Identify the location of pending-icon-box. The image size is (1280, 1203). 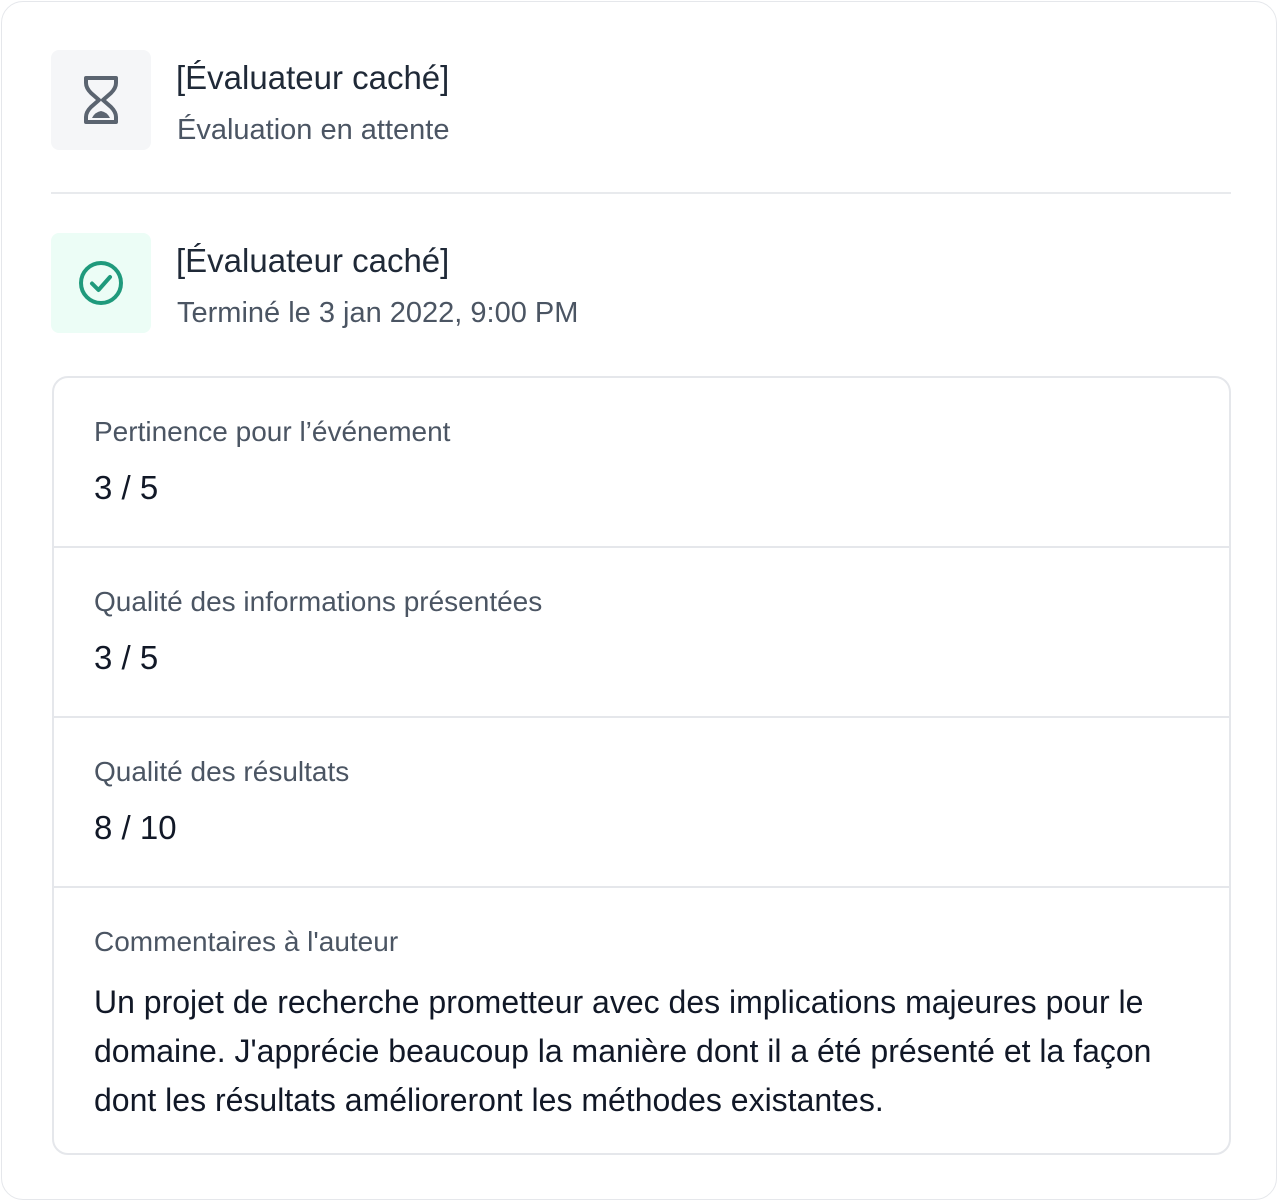
(101, 100).